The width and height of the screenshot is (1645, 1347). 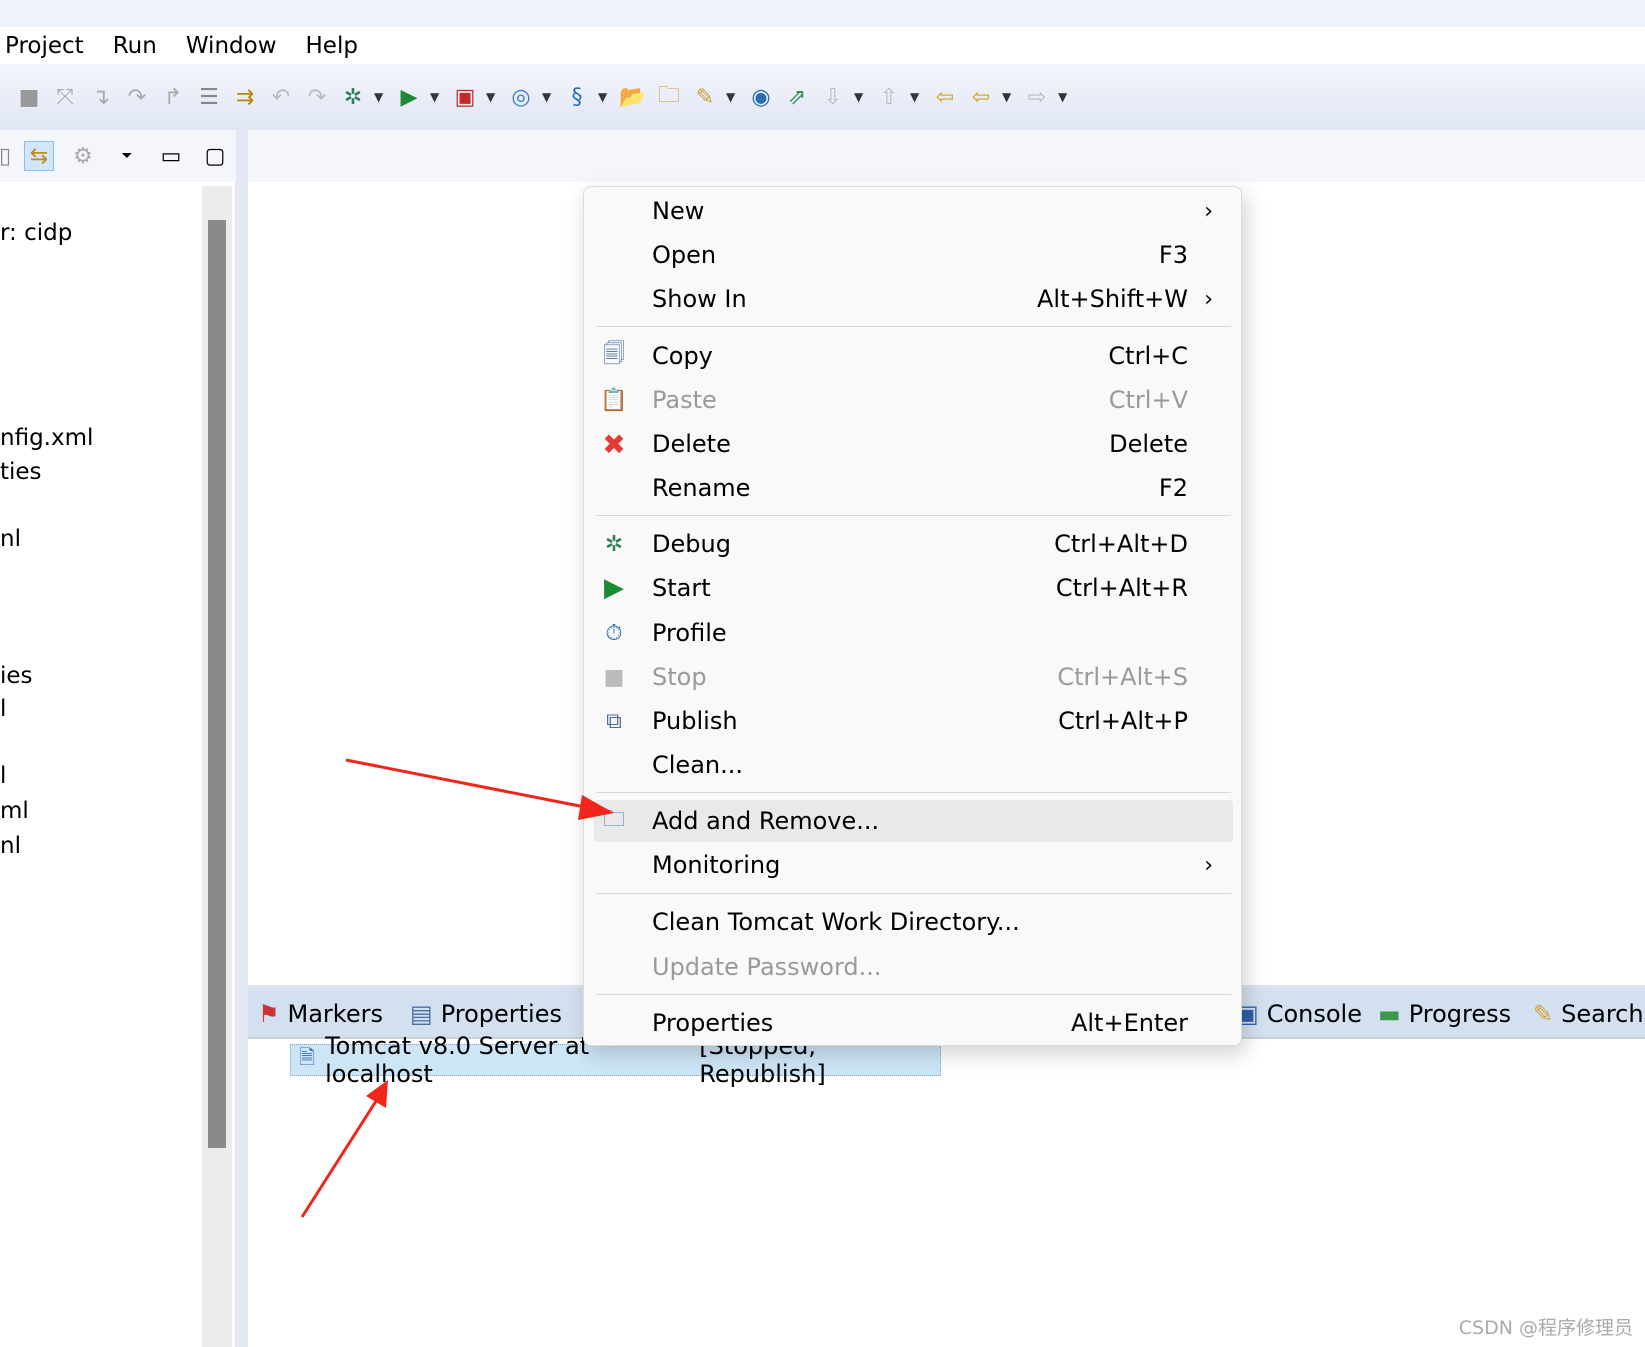 What do you see at coordinates (679, 677) in the screenshot?
I see `menu-label: Stop` at bounding box center [679, 677].